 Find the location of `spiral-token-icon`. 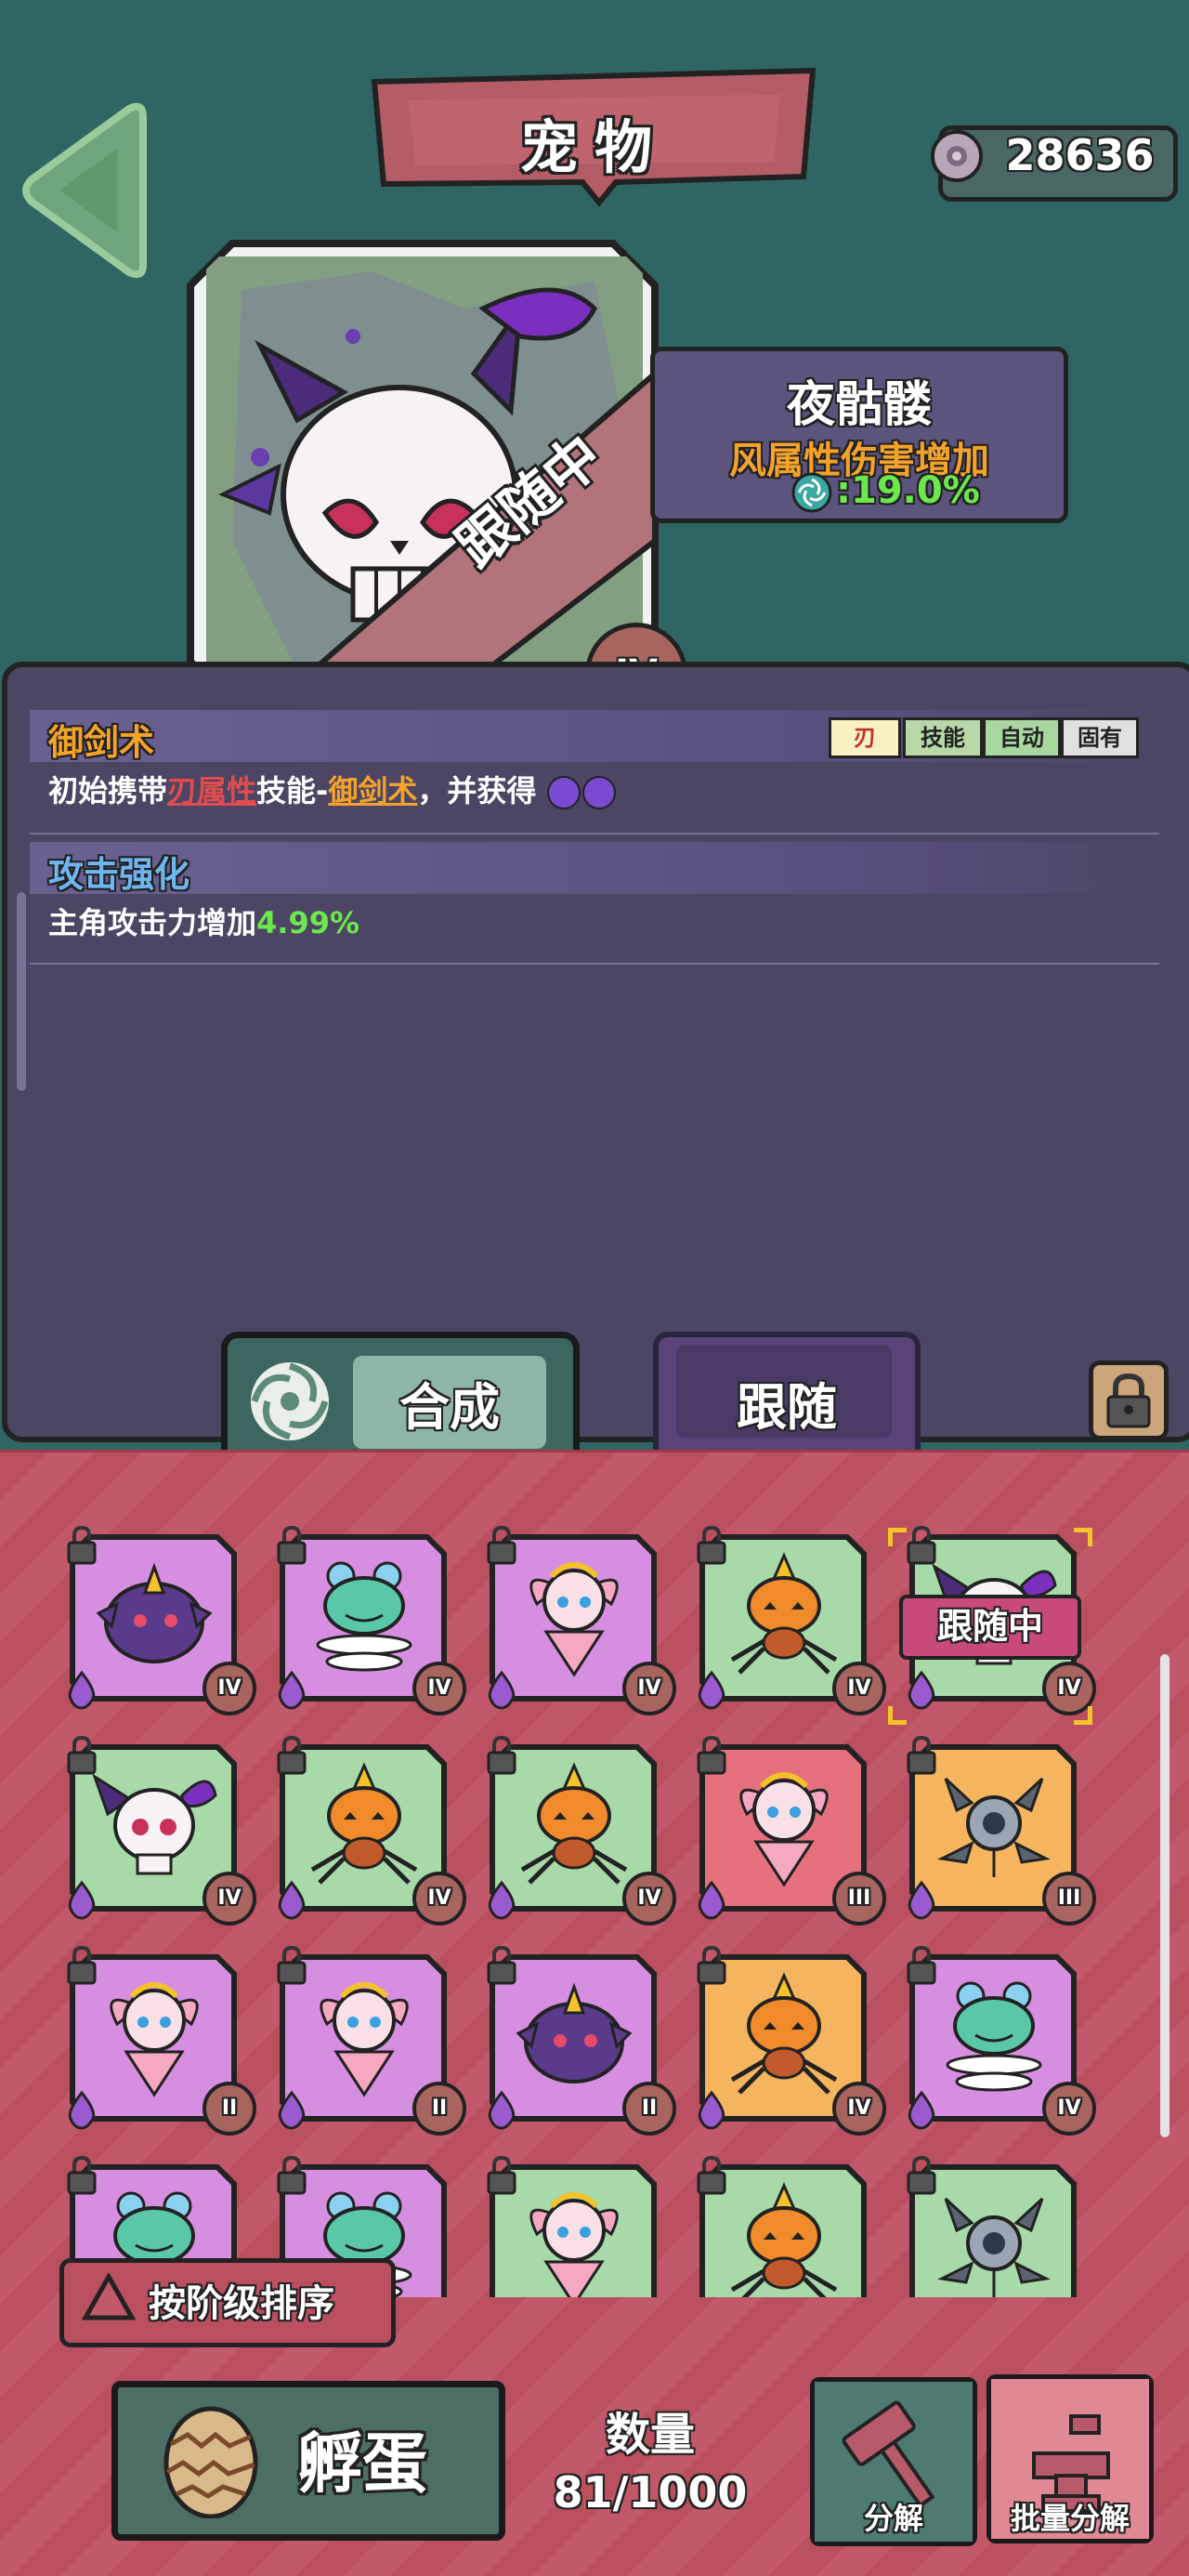

spiral-token-icon is located at coordinates (599, 792).